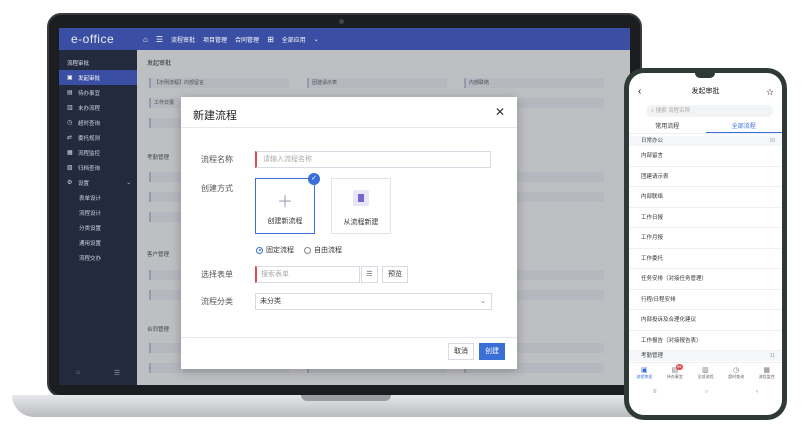 The image size is (807, 433). I want to click on sidebar-item-label: 超时查询, so click(89, 123).